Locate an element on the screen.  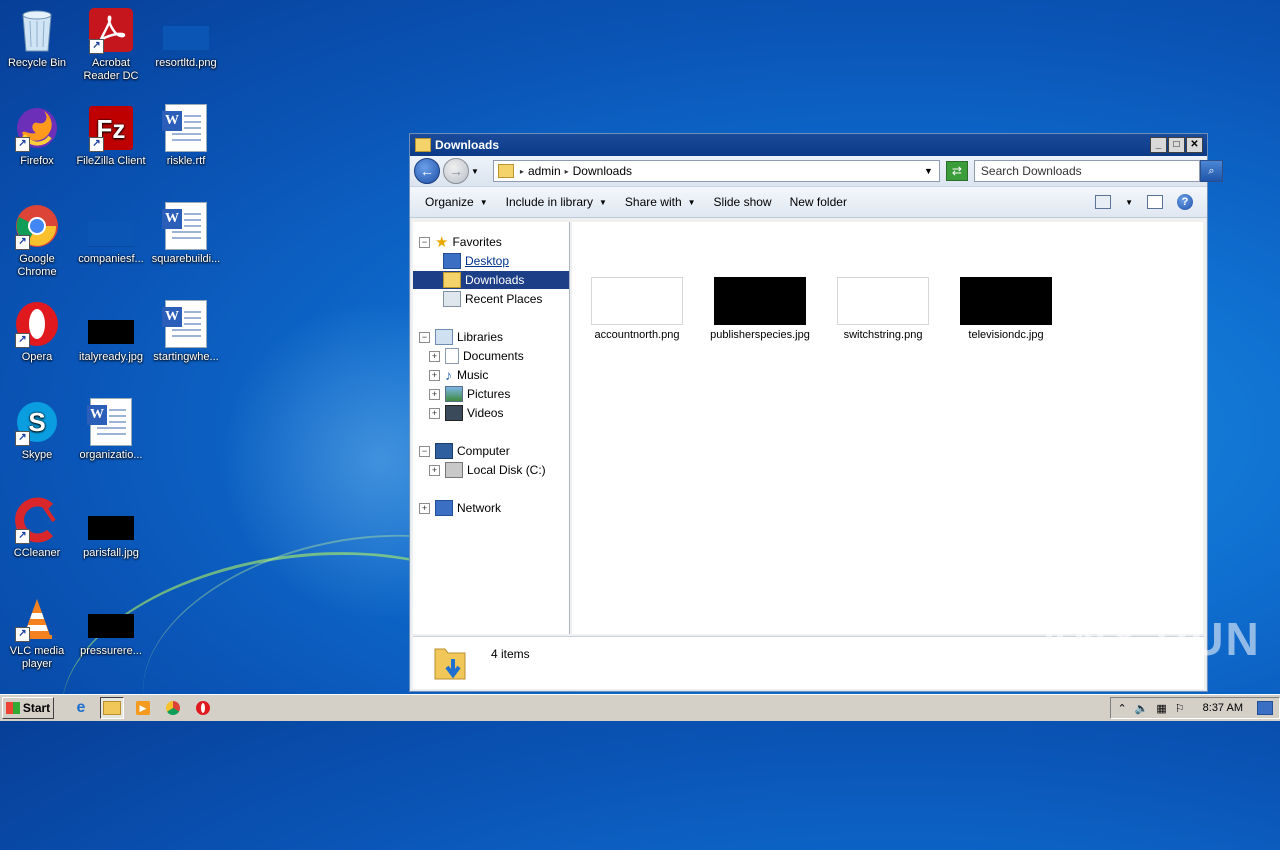
desktop-icon-label: Skype is located at coordinates (37, 455).